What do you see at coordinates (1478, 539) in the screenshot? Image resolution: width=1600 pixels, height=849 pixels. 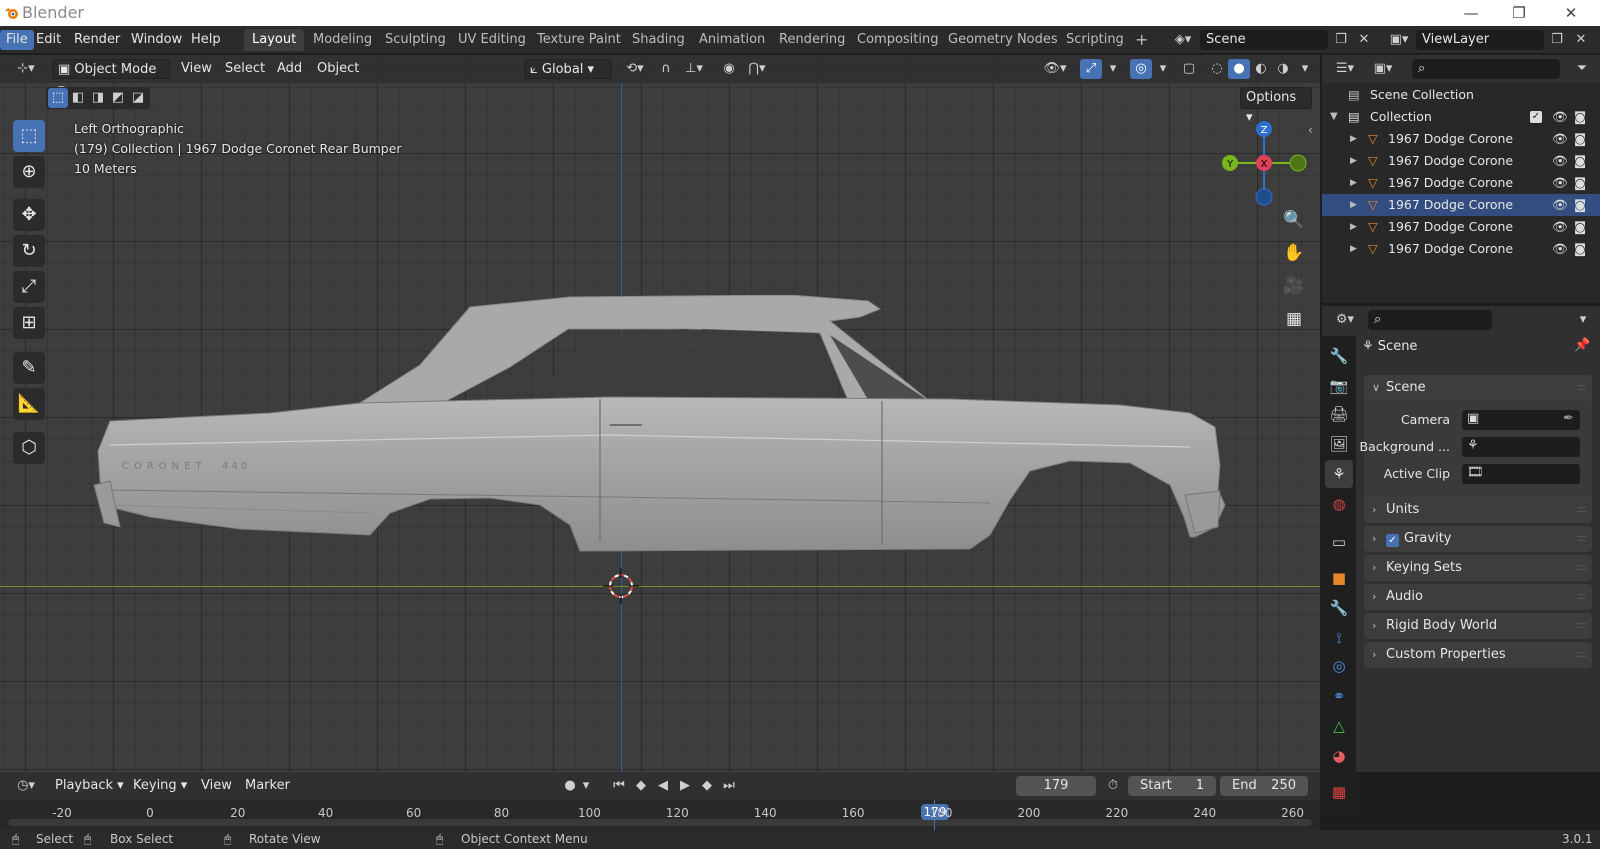 I see `panel-gravity: › ✓ Gravity::::` at bounding box center [1478, 539].